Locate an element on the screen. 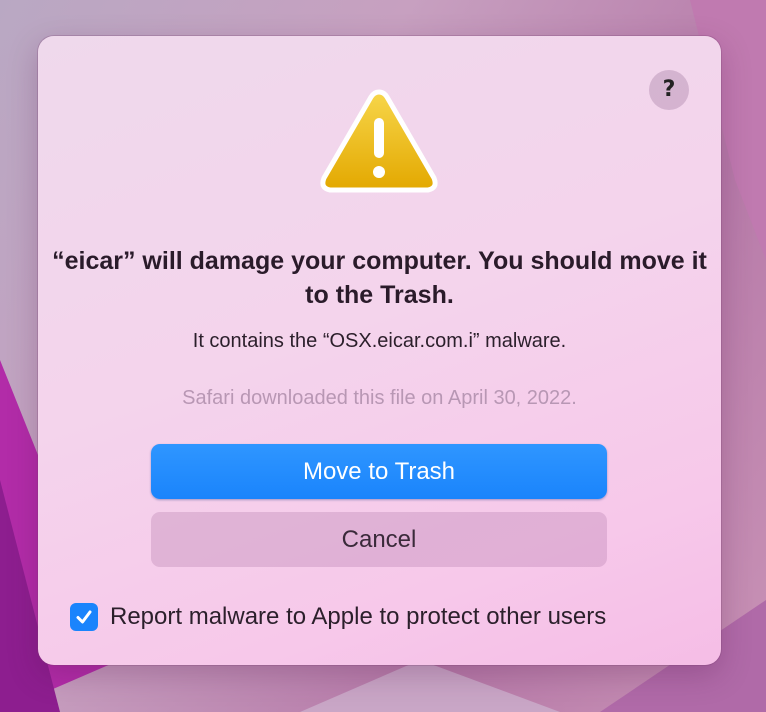 The image size is (766, 712). checkmark-icon is located at coordinates (84, 617).